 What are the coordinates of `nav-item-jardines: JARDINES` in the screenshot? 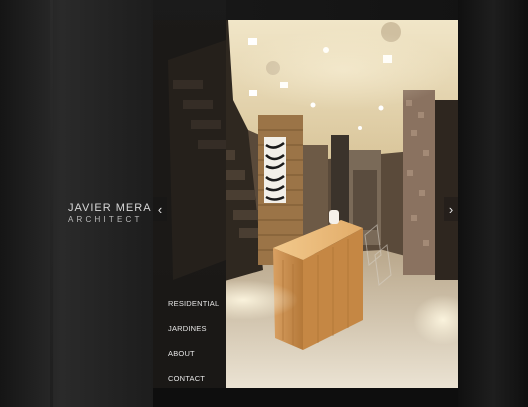 It's located at (193, 334).